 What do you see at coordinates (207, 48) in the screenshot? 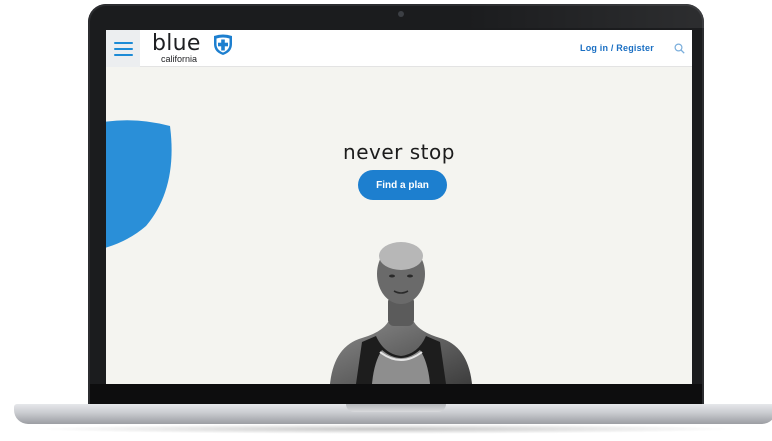
I see `blue-california-logo: blue california` at bounding box center [207, 48].